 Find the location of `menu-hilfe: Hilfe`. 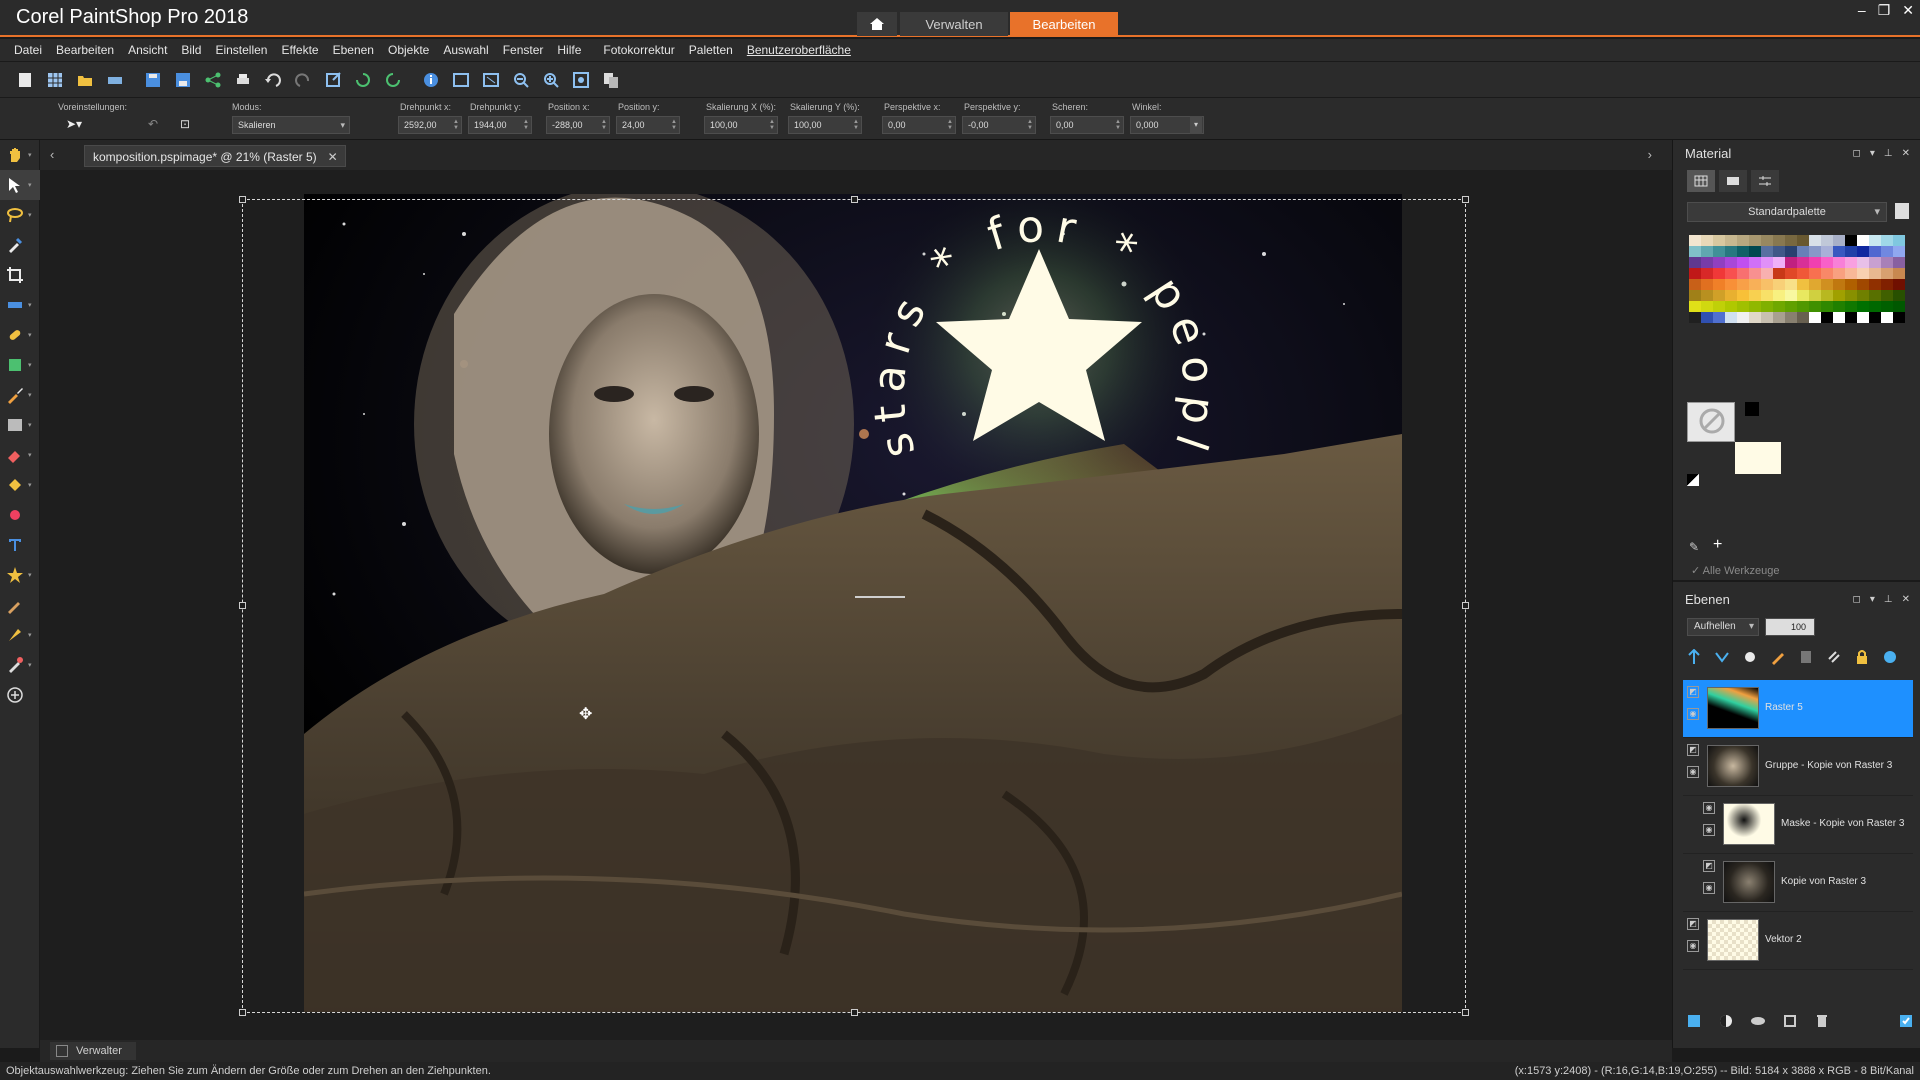

menu-hilfe: Hilfe is located at coordinates (569, 50).